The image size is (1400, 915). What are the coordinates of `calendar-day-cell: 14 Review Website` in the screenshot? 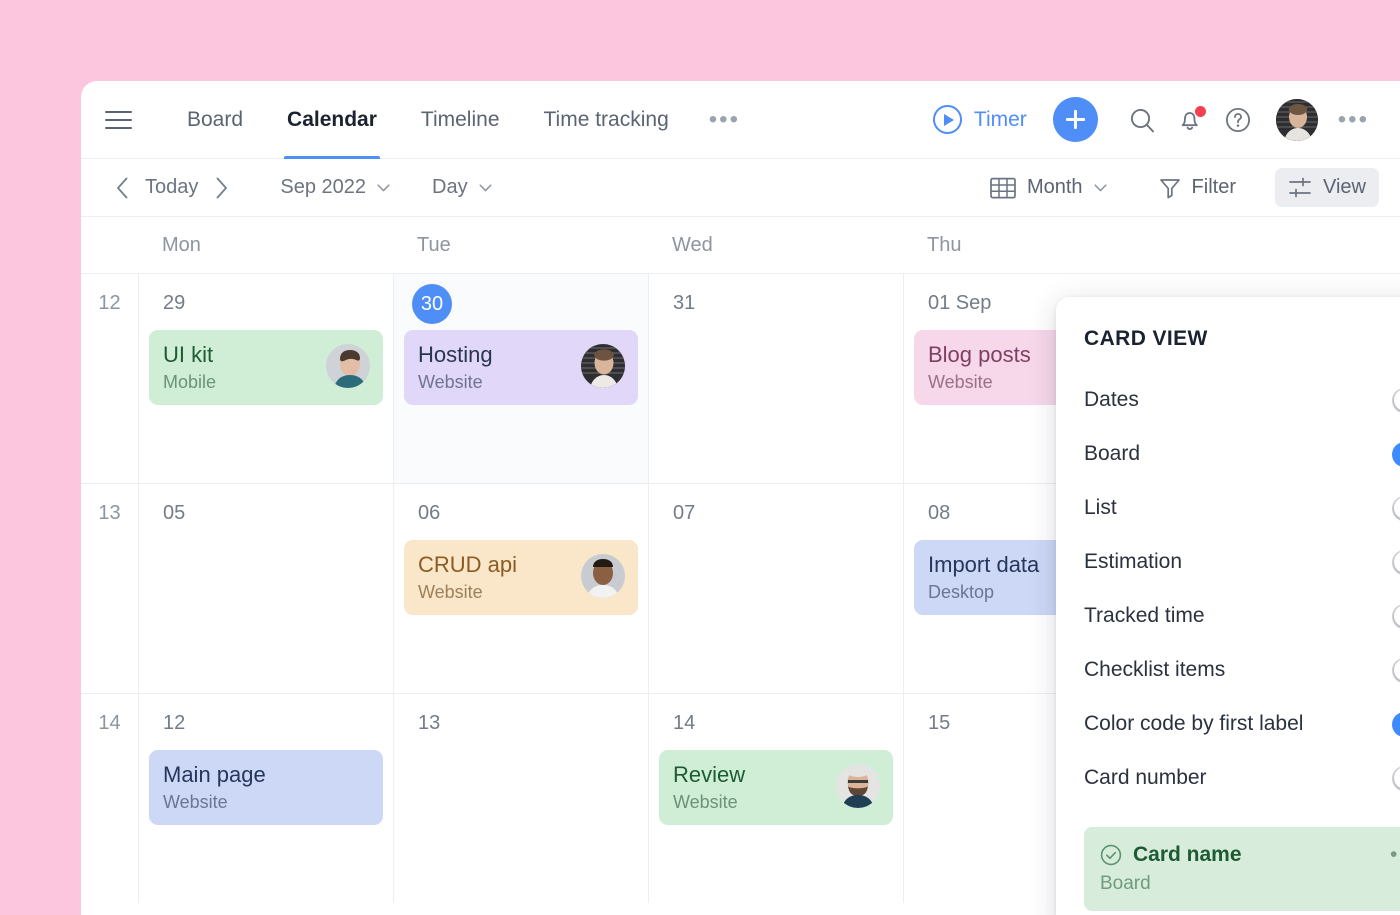 It's located at (775, 798).